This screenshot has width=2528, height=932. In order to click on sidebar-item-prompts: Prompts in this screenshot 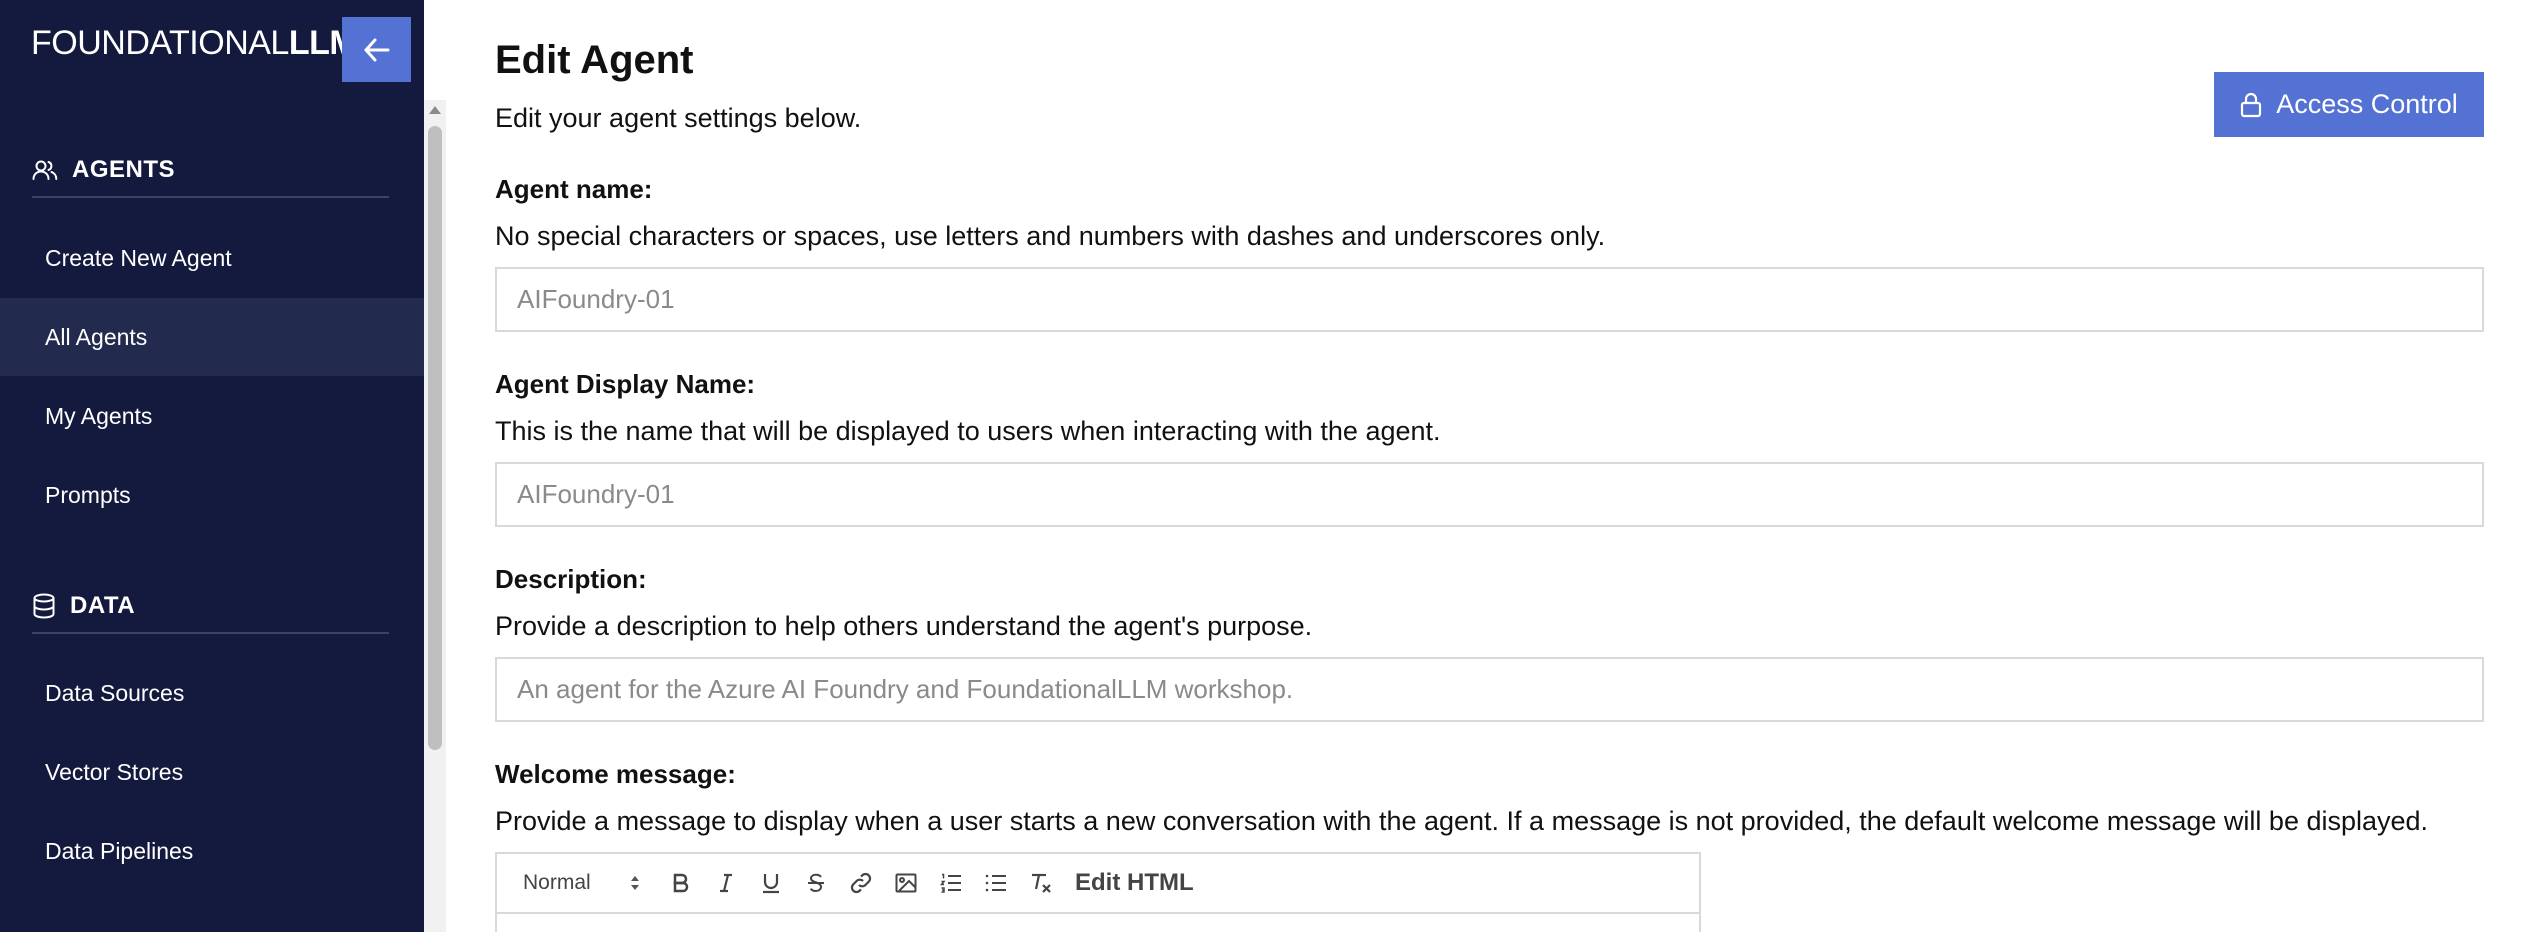, I will do `click(212, 495)`.